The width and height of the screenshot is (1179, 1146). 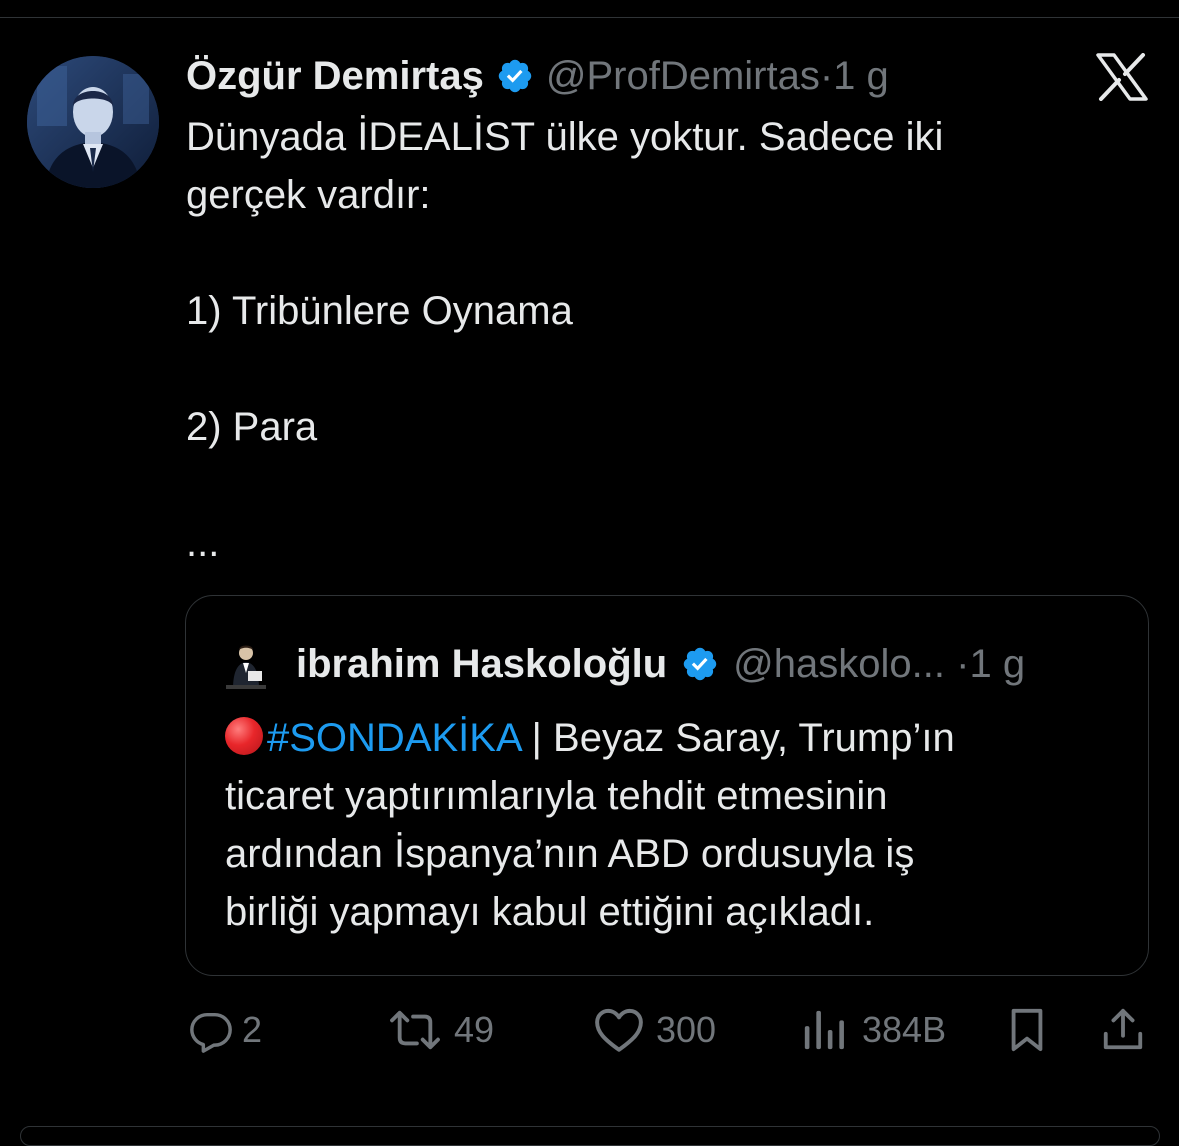 I want to click on tweet-line: Dünyada İDEALİST ülke yoktur. Sadece iki, so click(x=565, y=137).